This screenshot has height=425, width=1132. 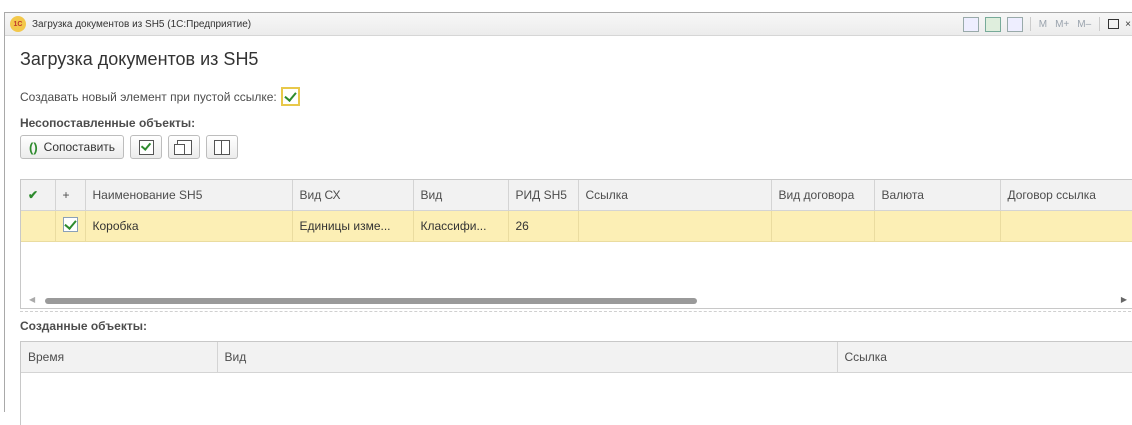 I want to click on calendar-icon, so click(x=1014, y=24).